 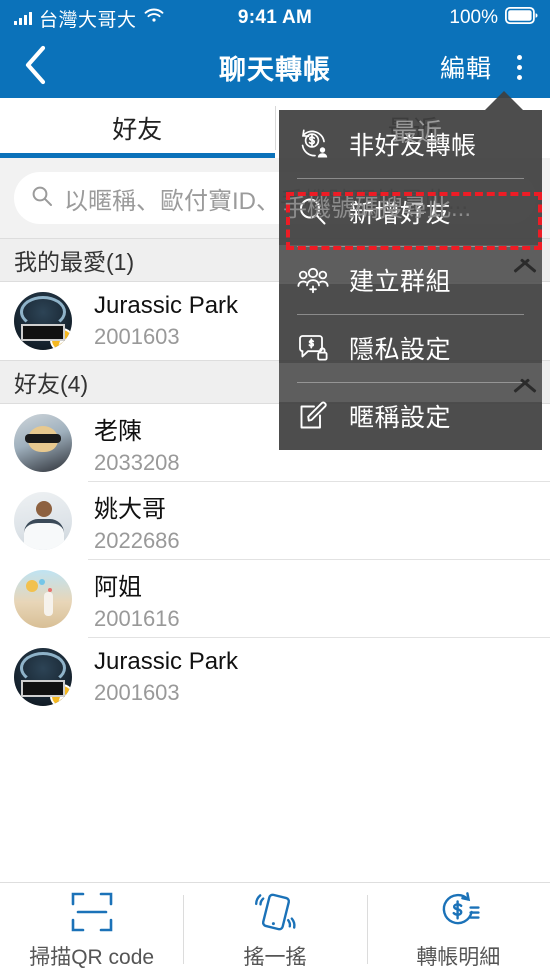 What do you see at coordinates (466, 67) in the screenshot?
I see `edit-button: 編輯` at bounding box center [466, 67].